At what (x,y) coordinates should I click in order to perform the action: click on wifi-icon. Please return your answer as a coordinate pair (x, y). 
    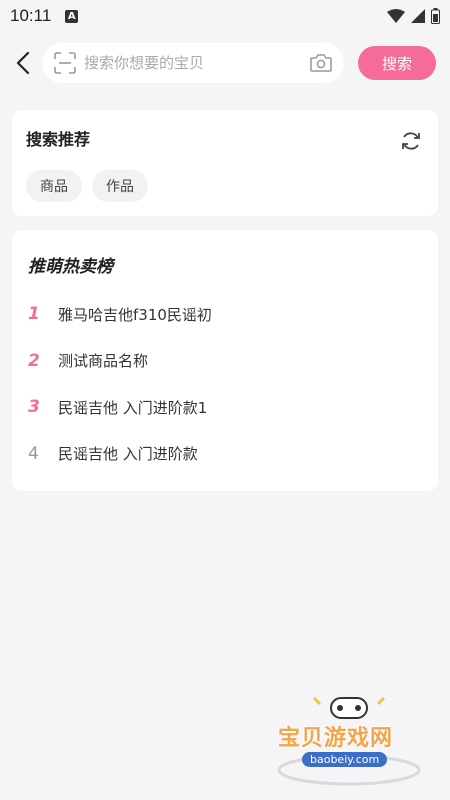
    Looking at the image, I should click on (396, 16).